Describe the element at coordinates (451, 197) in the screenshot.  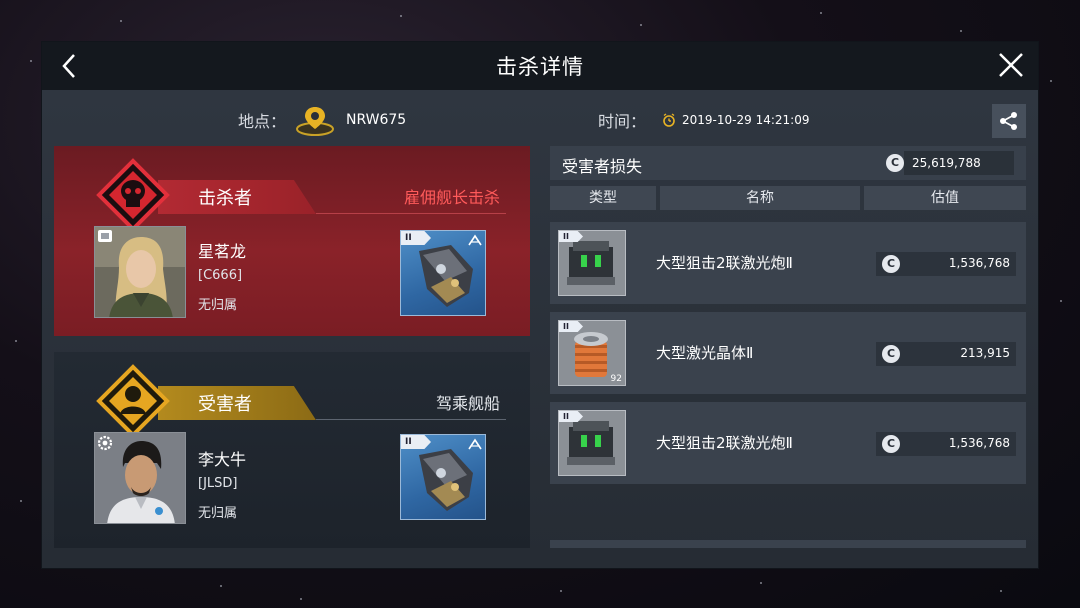
I see `killer-note: 雇佣舰长击杀` at that location.